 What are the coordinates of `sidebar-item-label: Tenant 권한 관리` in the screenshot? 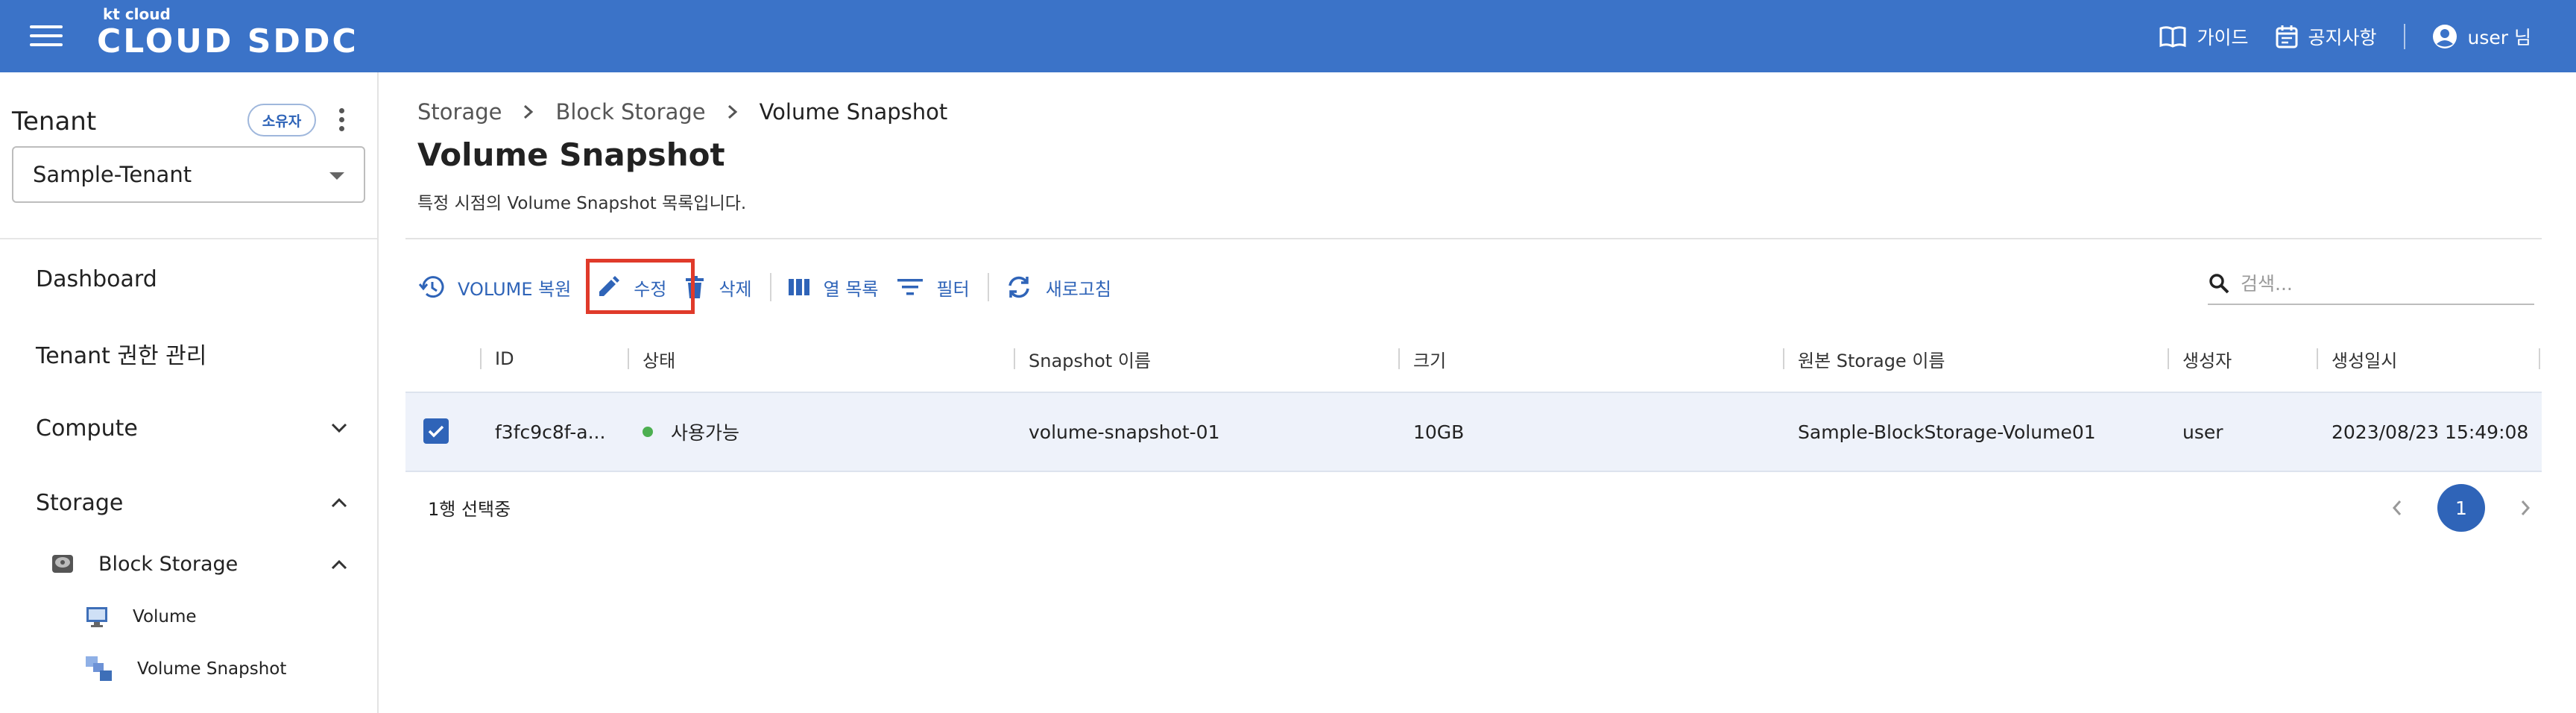 It's located at (122, 356).